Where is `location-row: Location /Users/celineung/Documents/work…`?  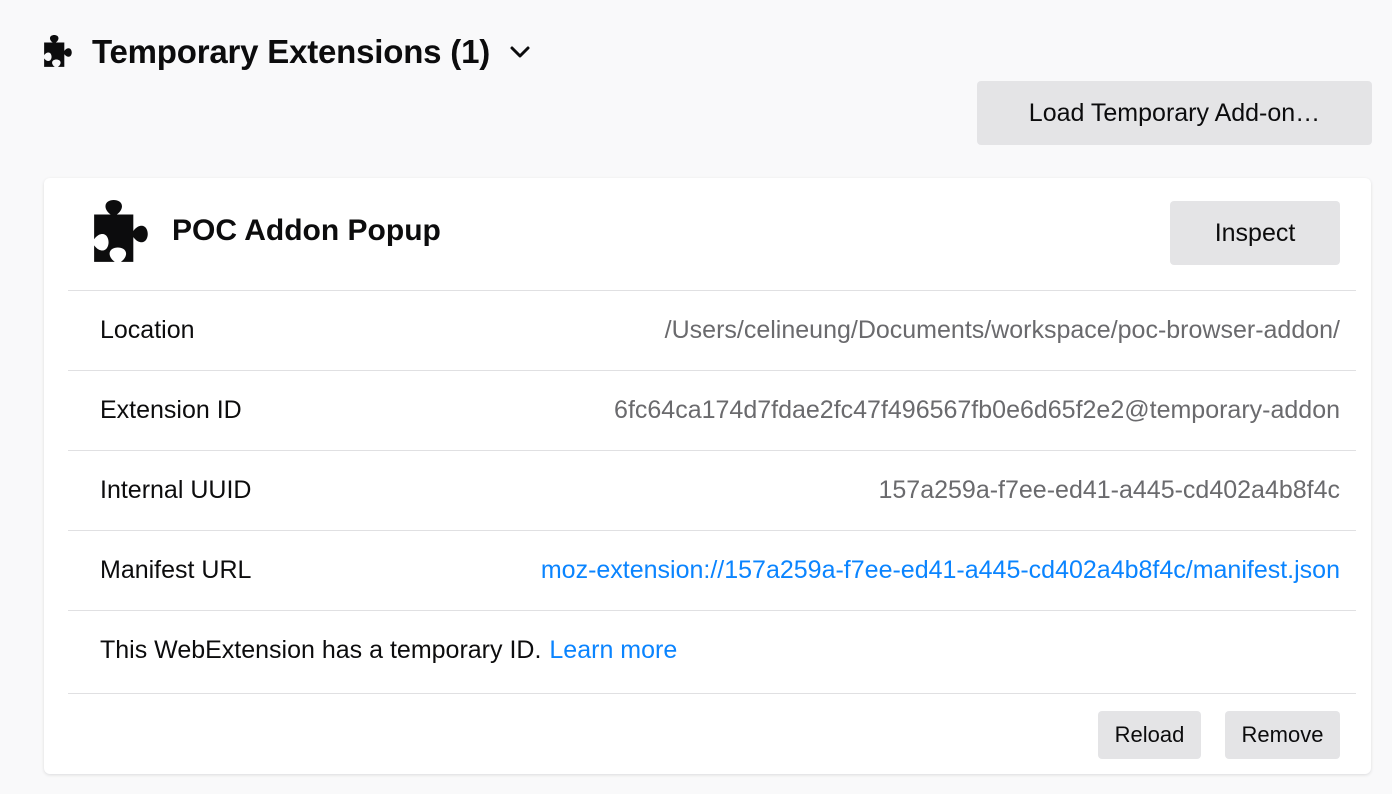
location-row: Location /Users/celineung/Documents/work… is located at coordinates (712, 330).